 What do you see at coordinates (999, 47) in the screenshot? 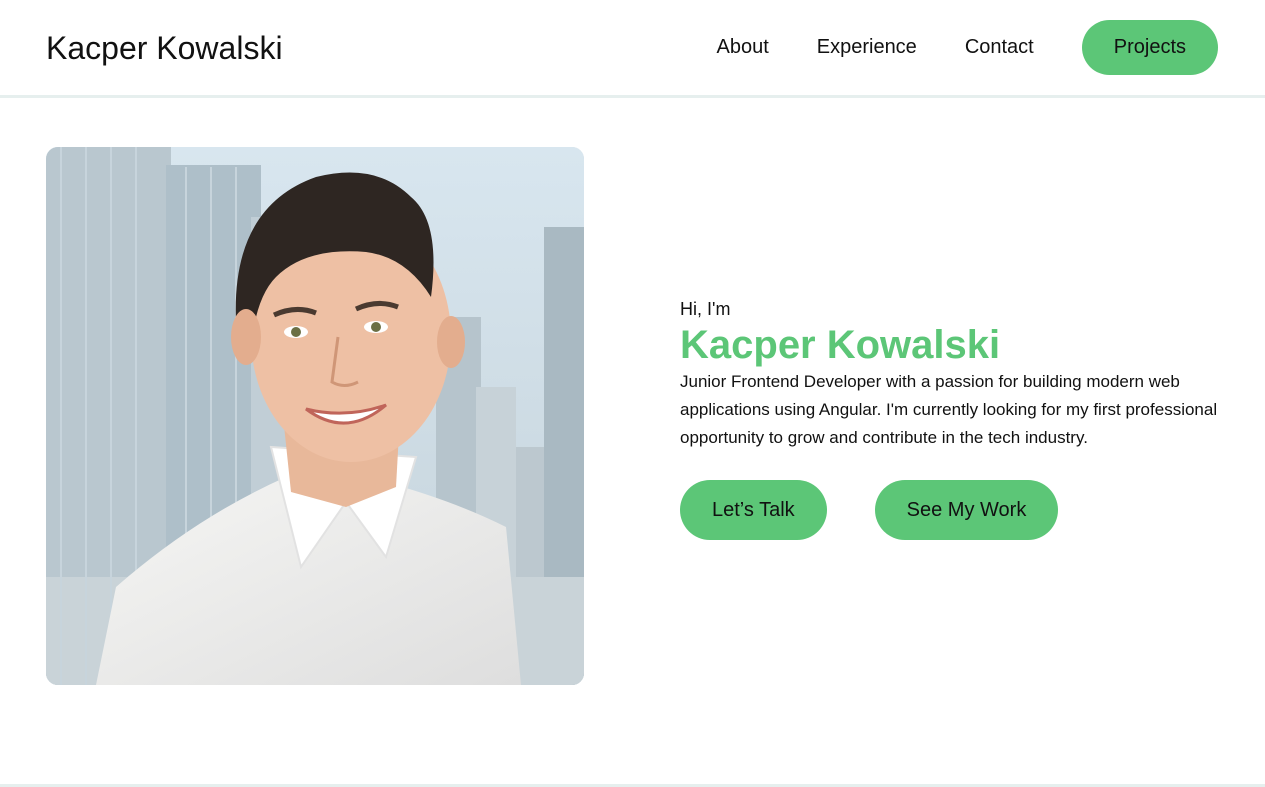
I see `nav-contact-link: Contact` at bounding box center [999, 47].